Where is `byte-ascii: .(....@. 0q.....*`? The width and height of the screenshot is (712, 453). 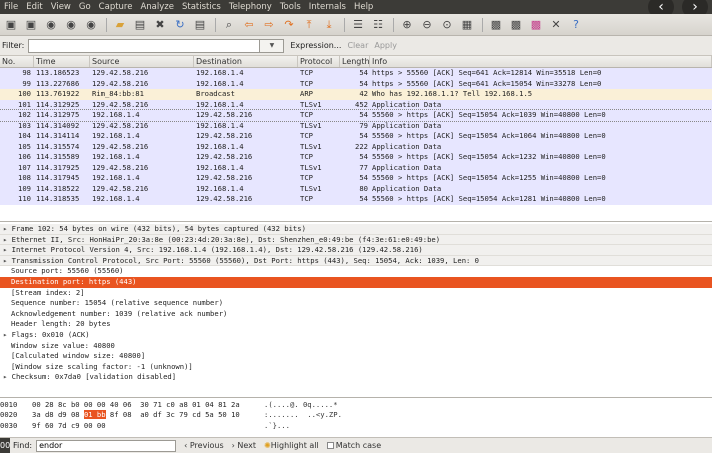
byte-ascii: .(....@. 0q.....* is located at coordinates (324, 405).